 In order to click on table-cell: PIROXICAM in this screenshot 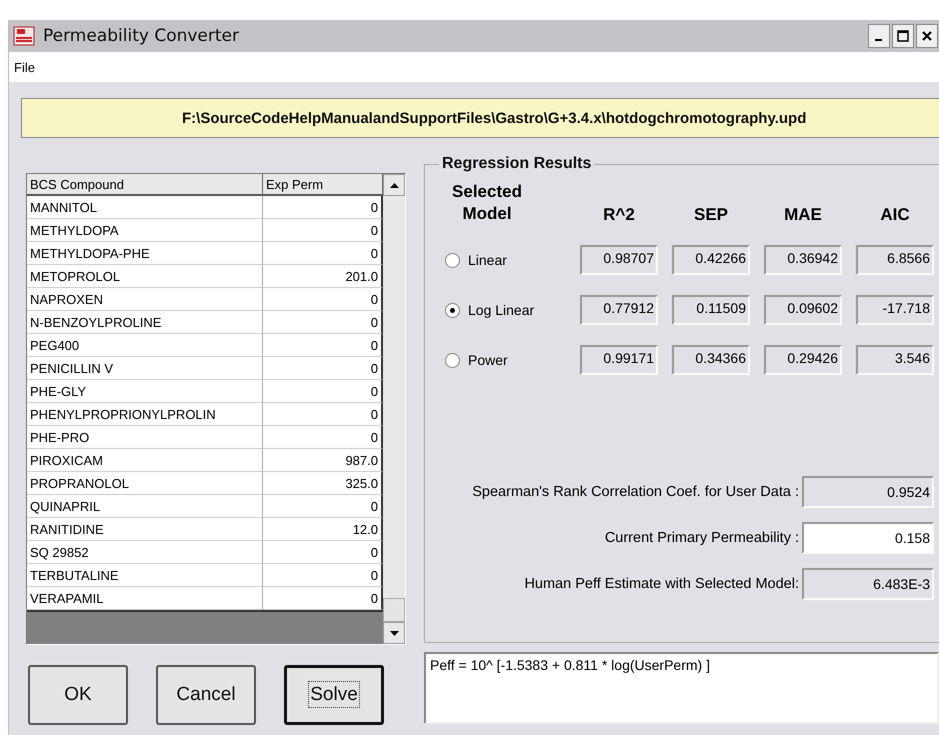, I will do `click(145, 460)`.